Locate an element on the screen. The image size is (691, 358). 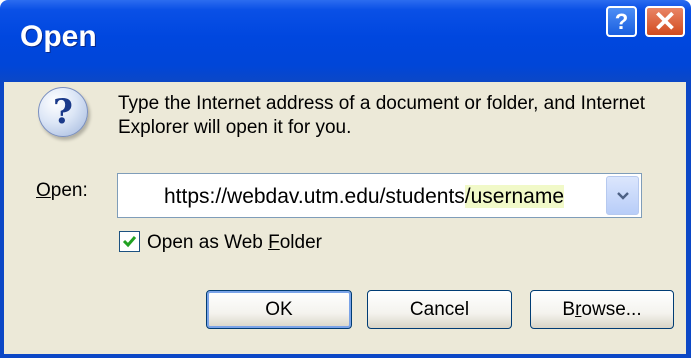
checkmark-icon is located at coordinates (129, 242).